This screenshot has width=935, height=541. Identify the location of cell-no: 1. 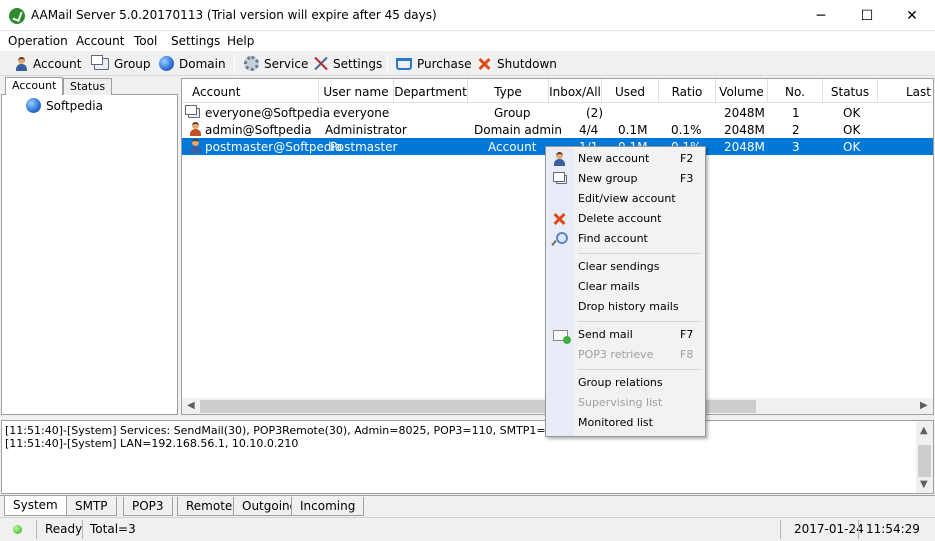
(796, 113).